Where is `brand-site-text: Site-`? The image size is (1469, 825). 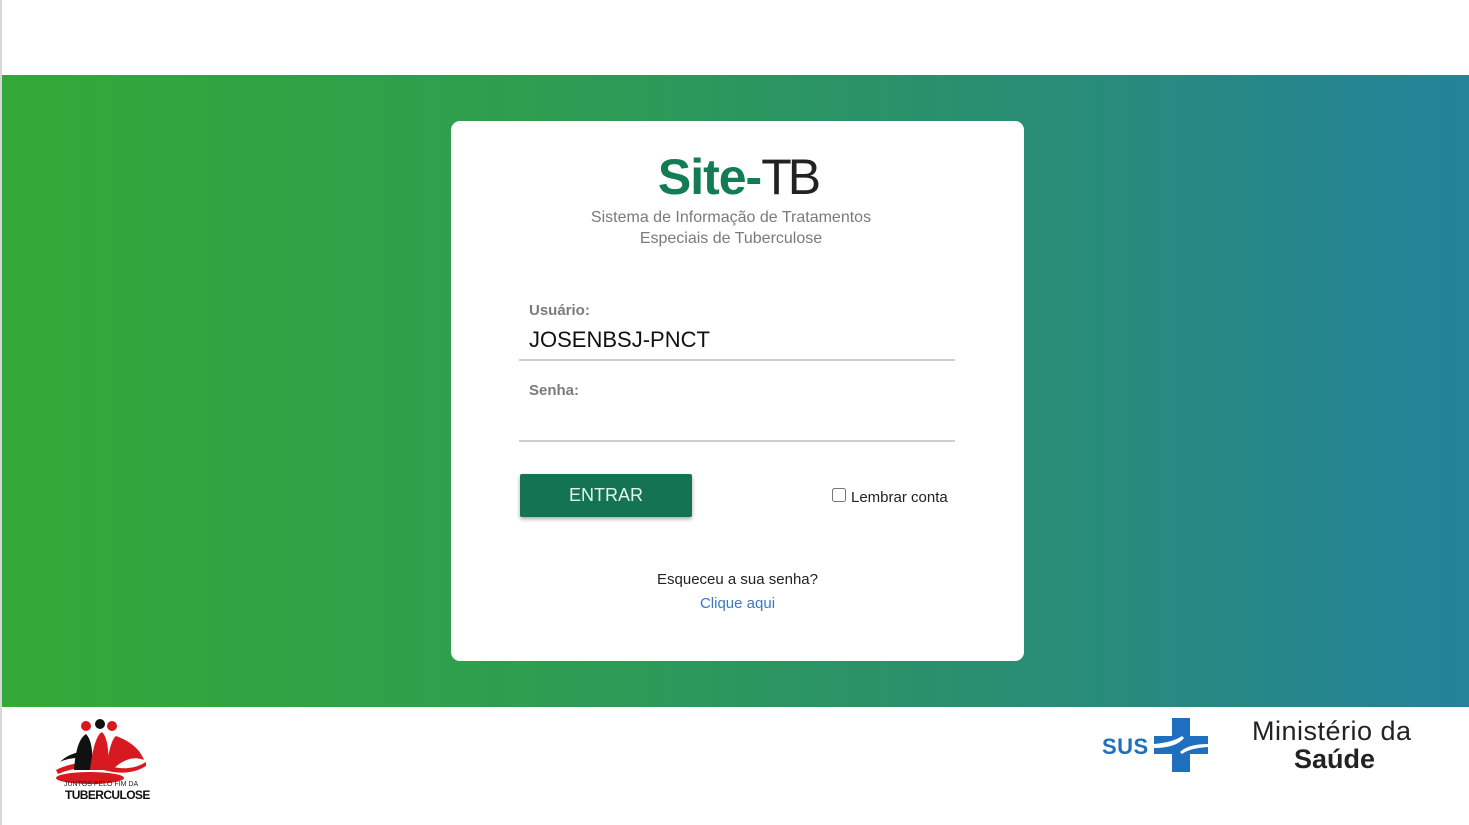
brand-site-text: Site- is located at coordinates (709, 177).